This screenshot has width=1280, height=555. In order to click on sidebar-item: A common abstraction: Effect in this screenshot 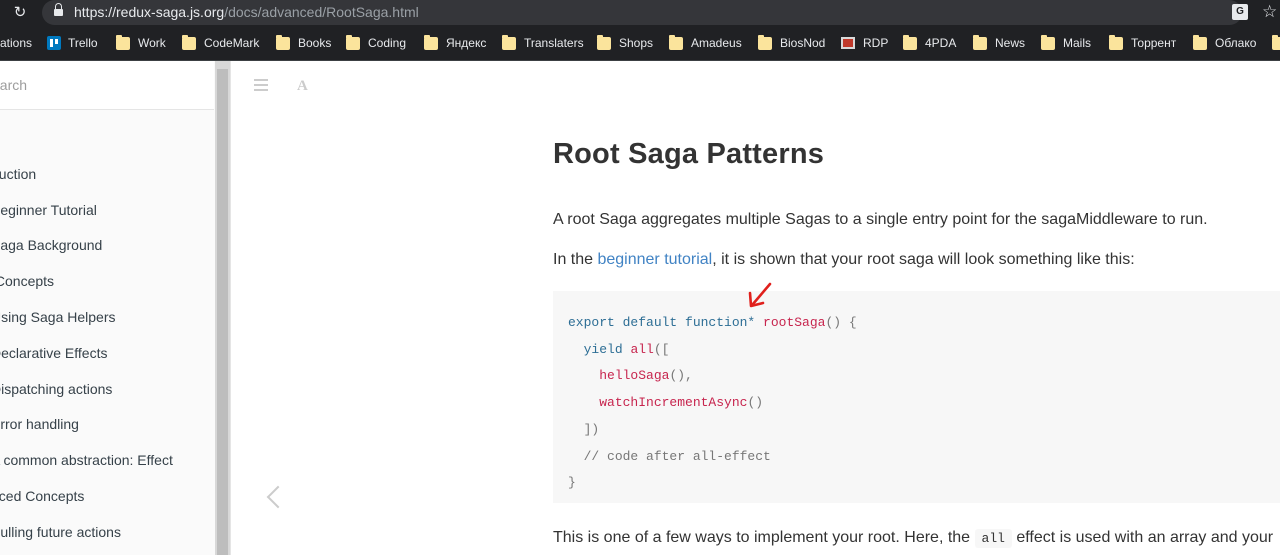, I will do `click(107, 461)`.